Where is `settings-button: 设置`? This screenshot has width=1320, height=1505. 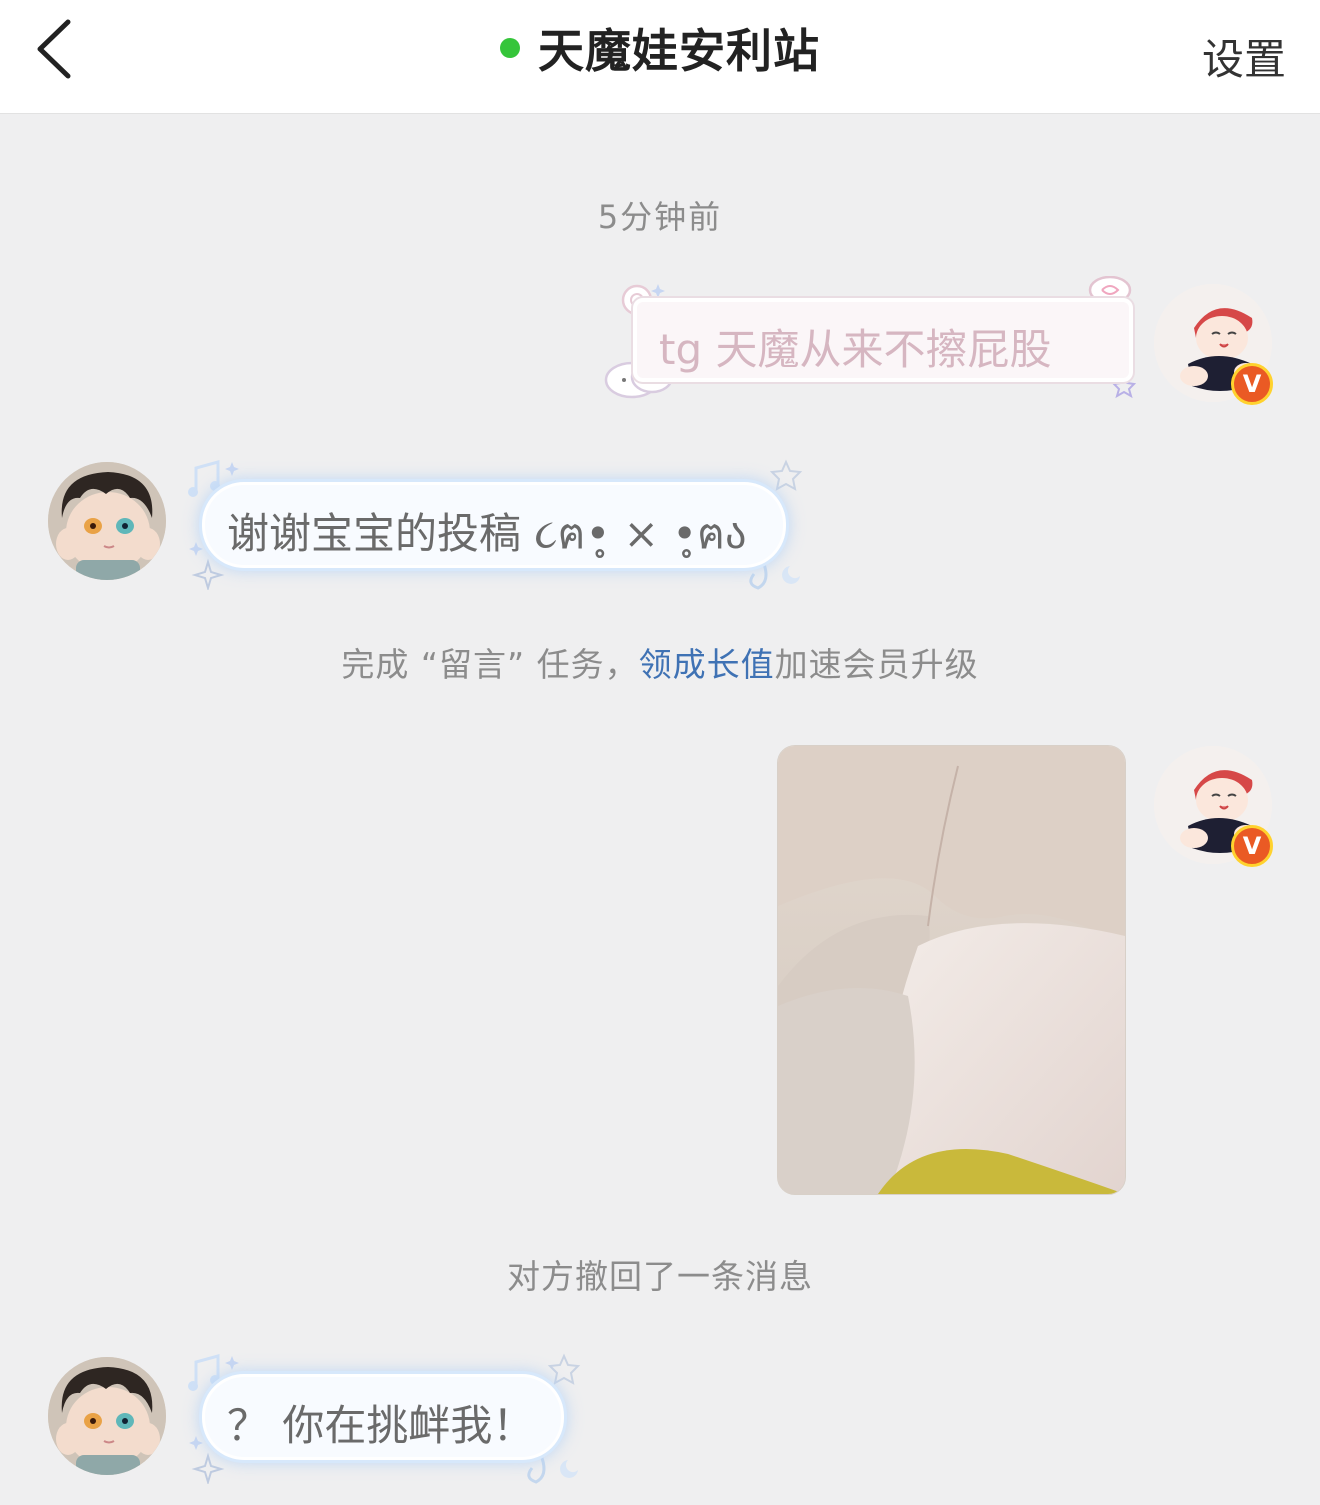 settings-button: 设置 is located at coordinates (1244, 56).